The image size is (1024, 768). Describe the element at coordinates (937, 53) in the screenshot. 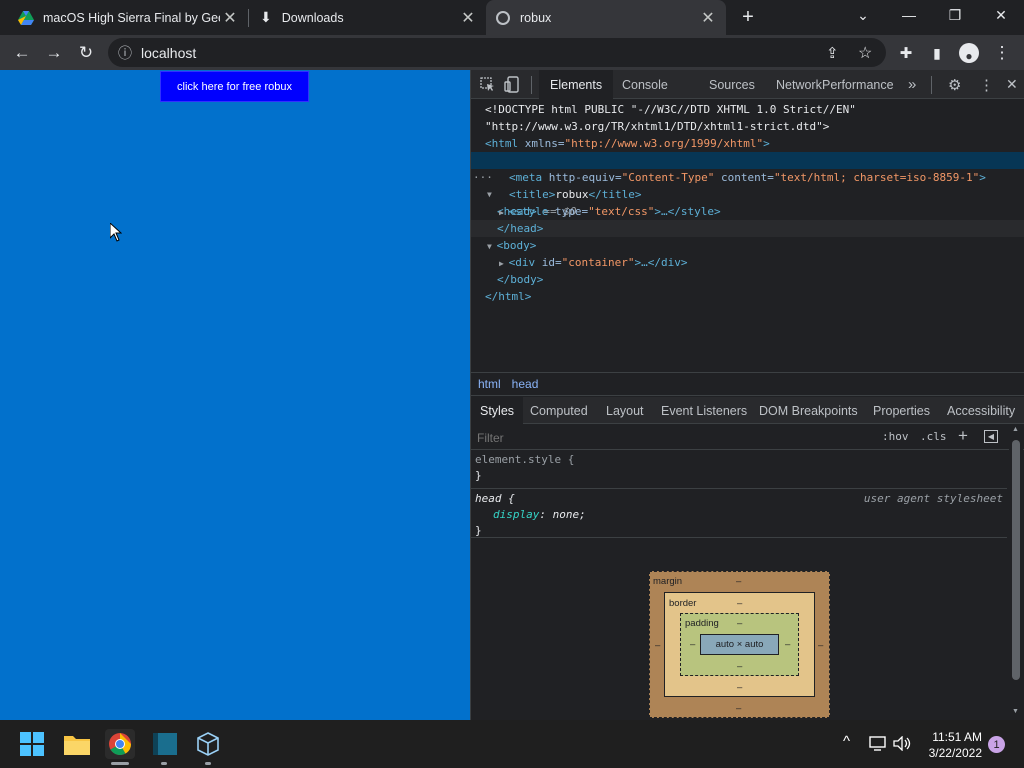

I see `side-panel-icon: ▮` at that location.